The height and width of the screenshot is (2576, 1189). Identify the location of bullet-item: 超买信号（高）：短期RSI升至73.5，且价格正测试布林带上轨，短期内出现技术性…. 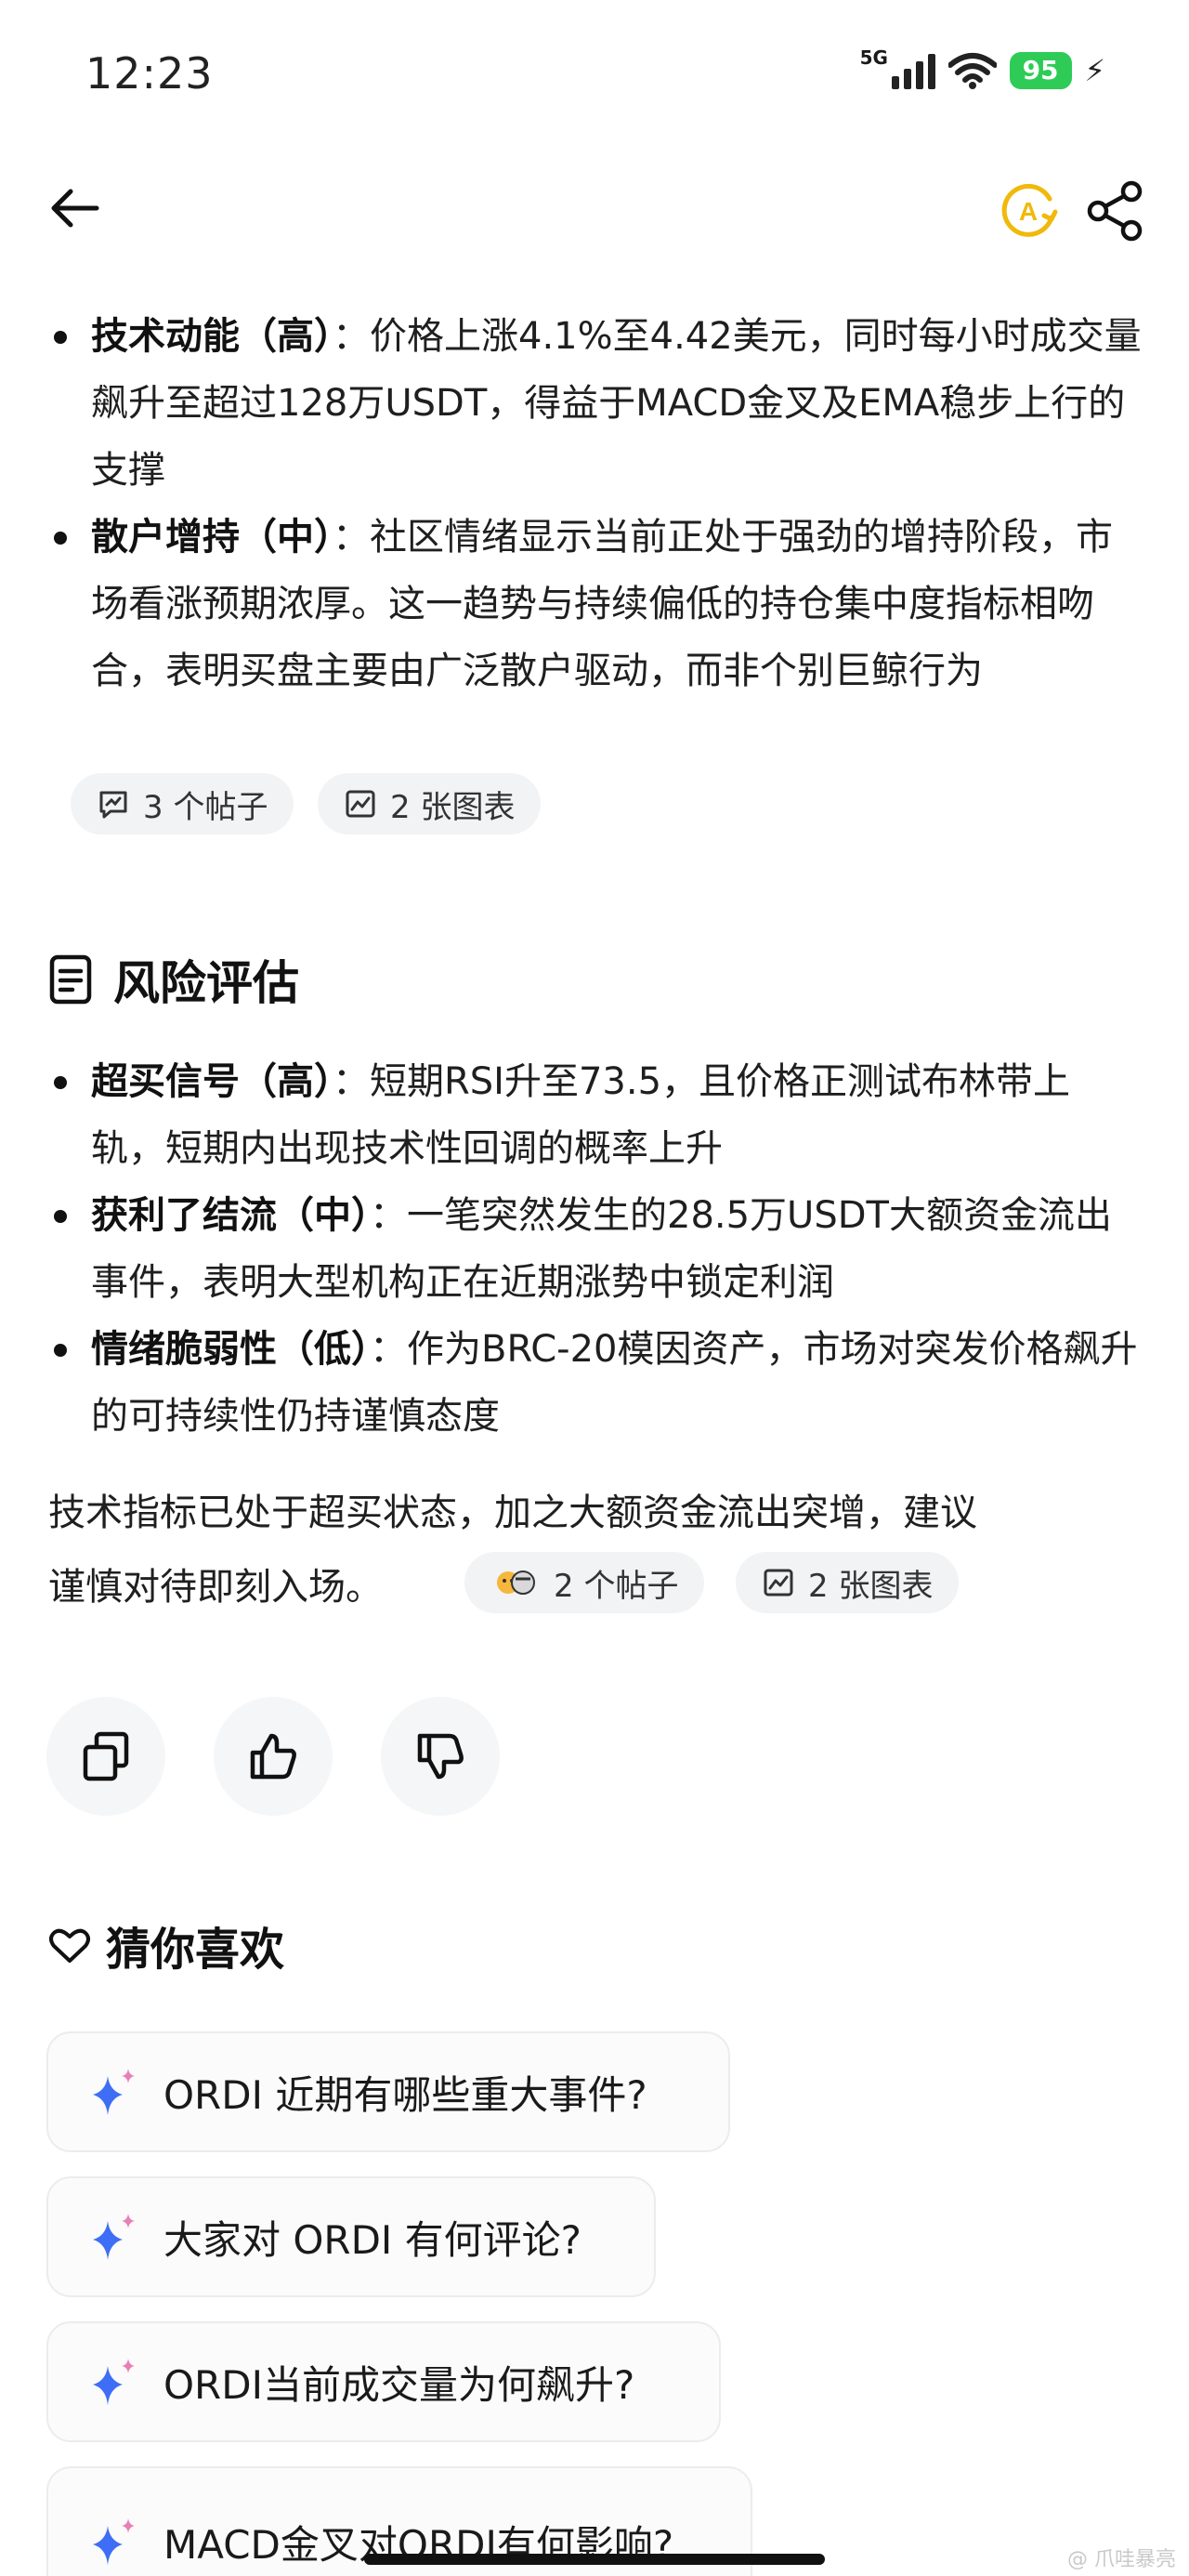
(594, 1115).